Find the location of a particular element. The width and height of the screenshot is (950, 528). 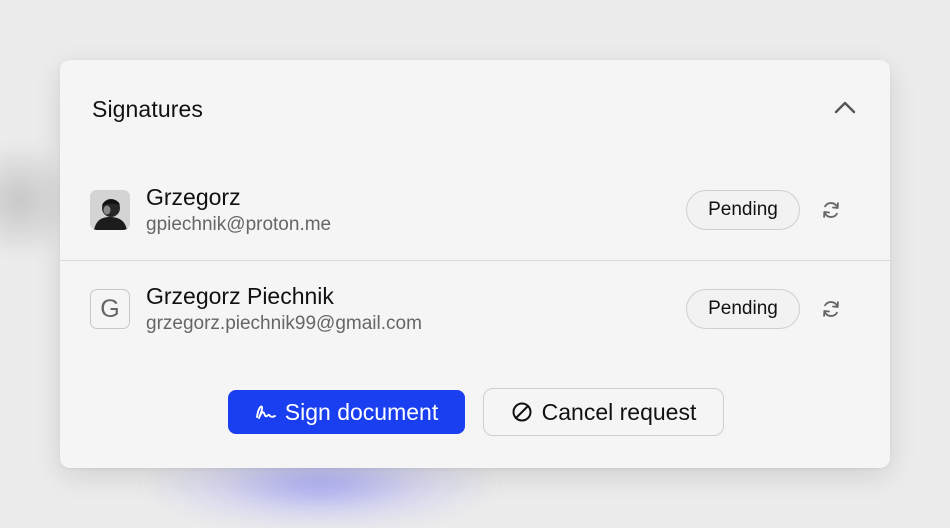

sign-document-button: Sign document is located at coordinates (346, 412).